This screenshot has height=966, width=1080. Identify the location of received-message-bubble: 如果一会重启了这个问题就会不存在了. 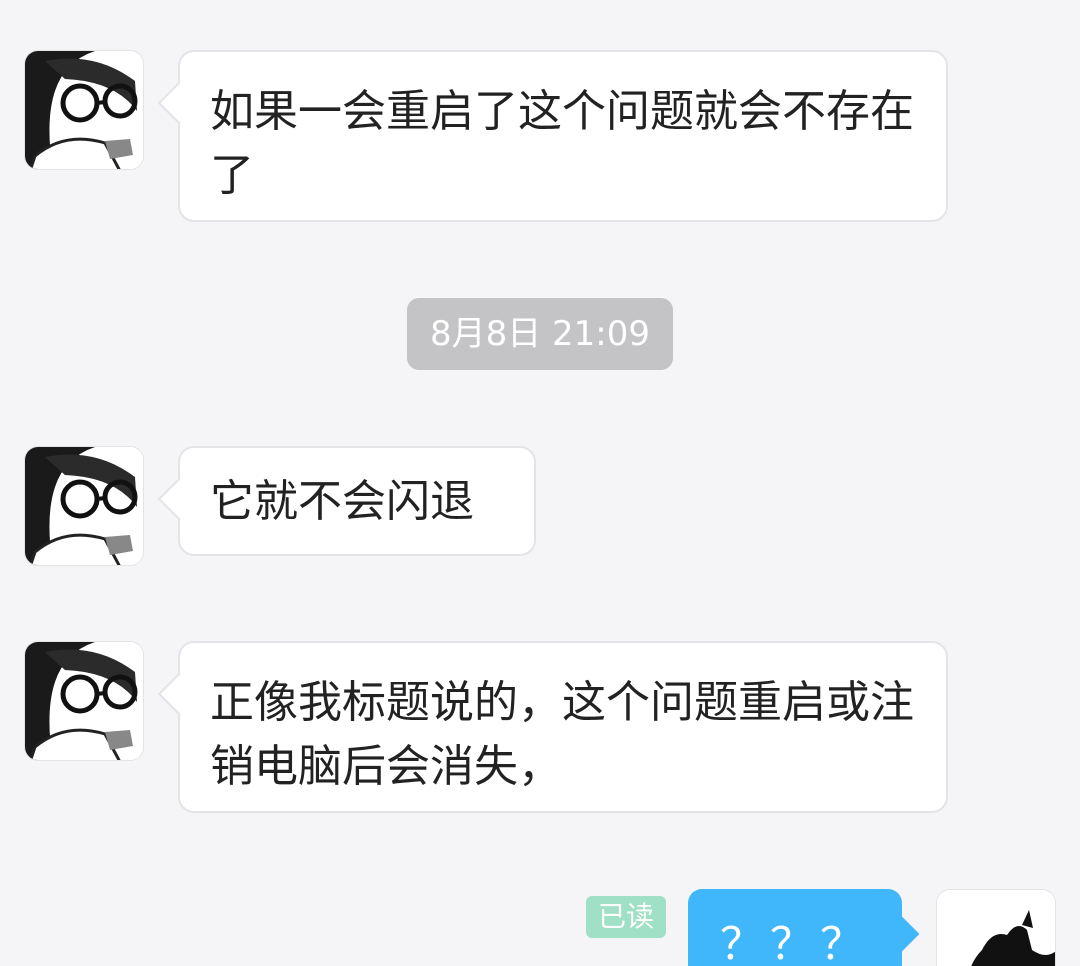
(552, 136).